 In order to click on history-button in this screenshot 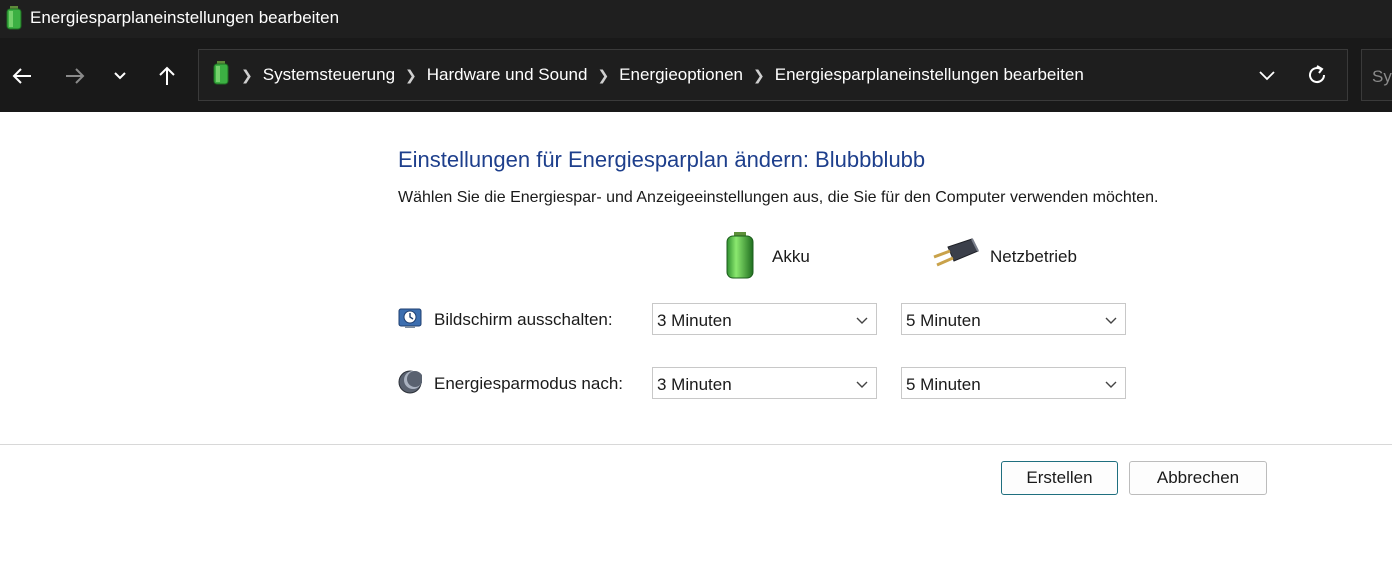, I will do `click(120, 76)`.